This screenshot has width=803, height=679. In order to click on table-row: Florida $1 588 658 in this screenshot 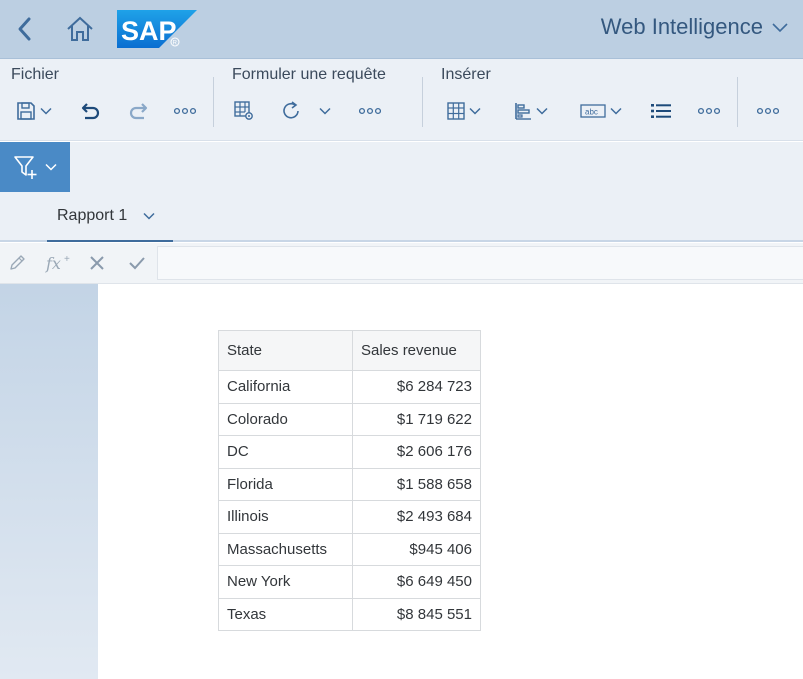, I will do `click(349, 484)`.